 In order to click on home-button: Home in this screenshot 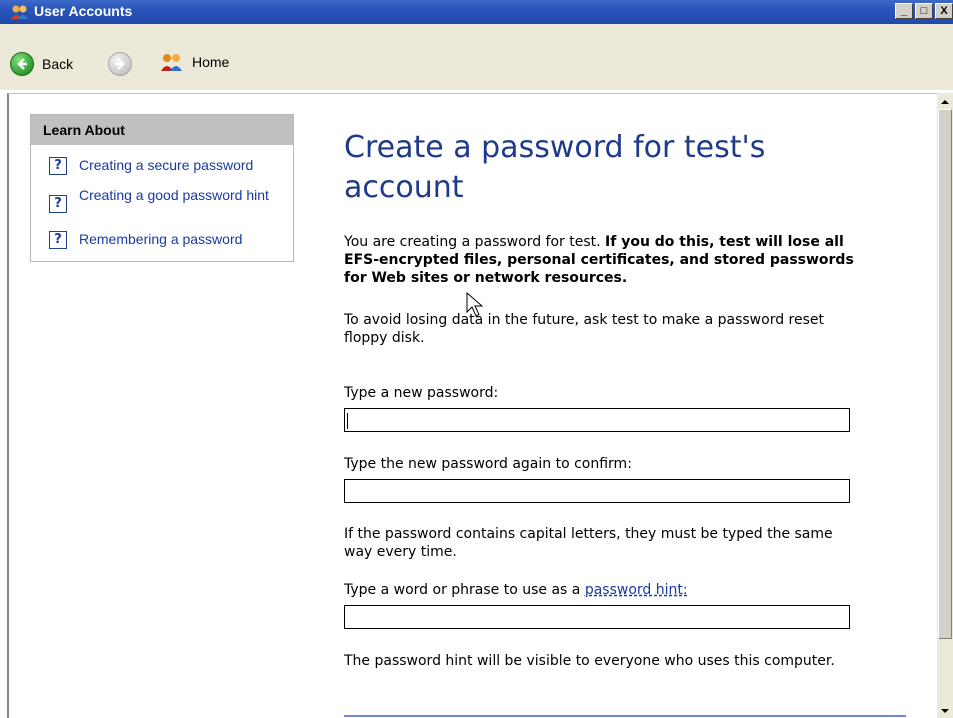, I will do `click(194, 62)`.